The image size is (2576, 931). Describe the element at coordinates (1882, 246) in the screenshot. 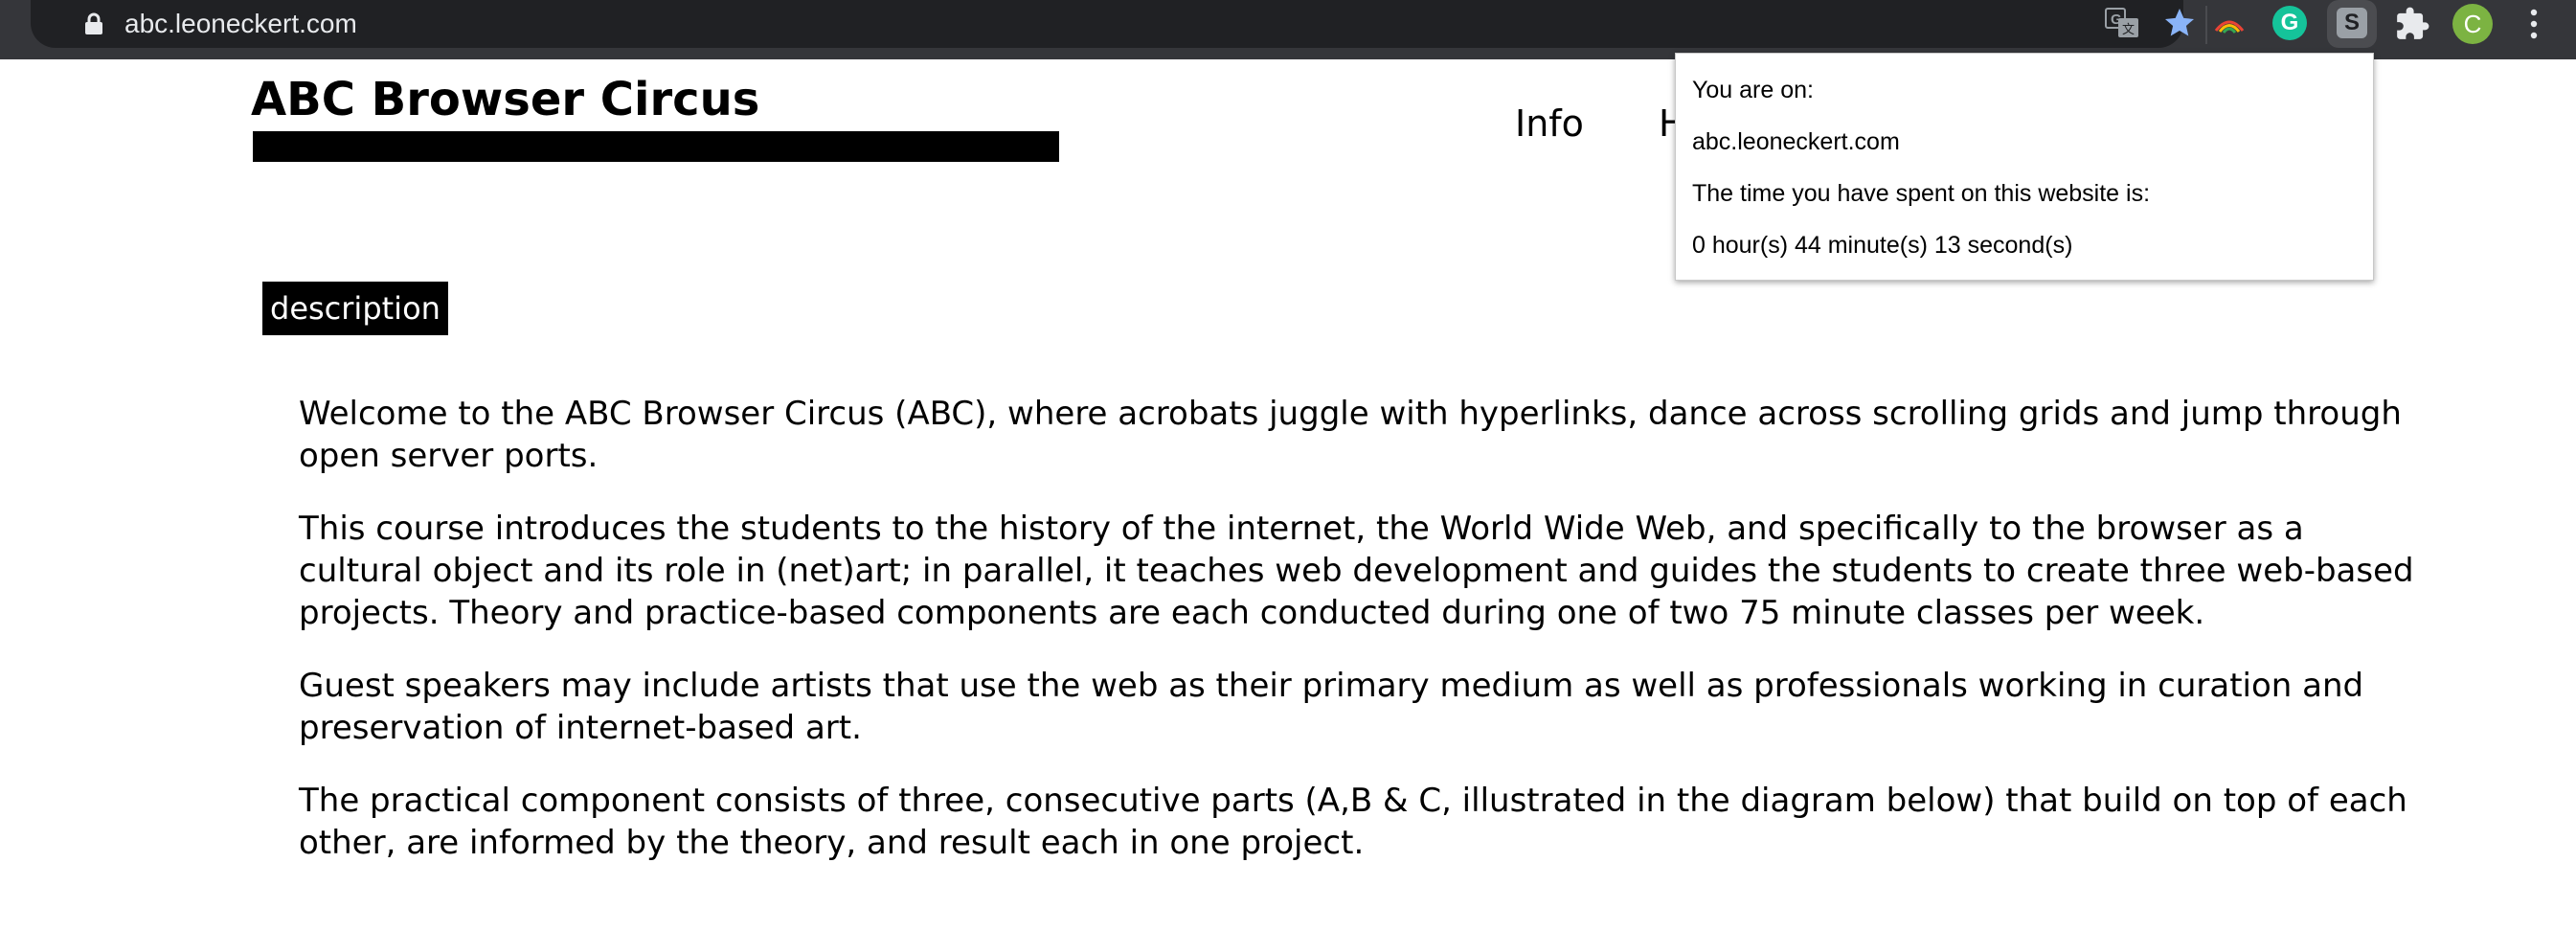

I see `popup-time-value: 0 hour(s) 44 minute(s) 13 second(s)` at that location.